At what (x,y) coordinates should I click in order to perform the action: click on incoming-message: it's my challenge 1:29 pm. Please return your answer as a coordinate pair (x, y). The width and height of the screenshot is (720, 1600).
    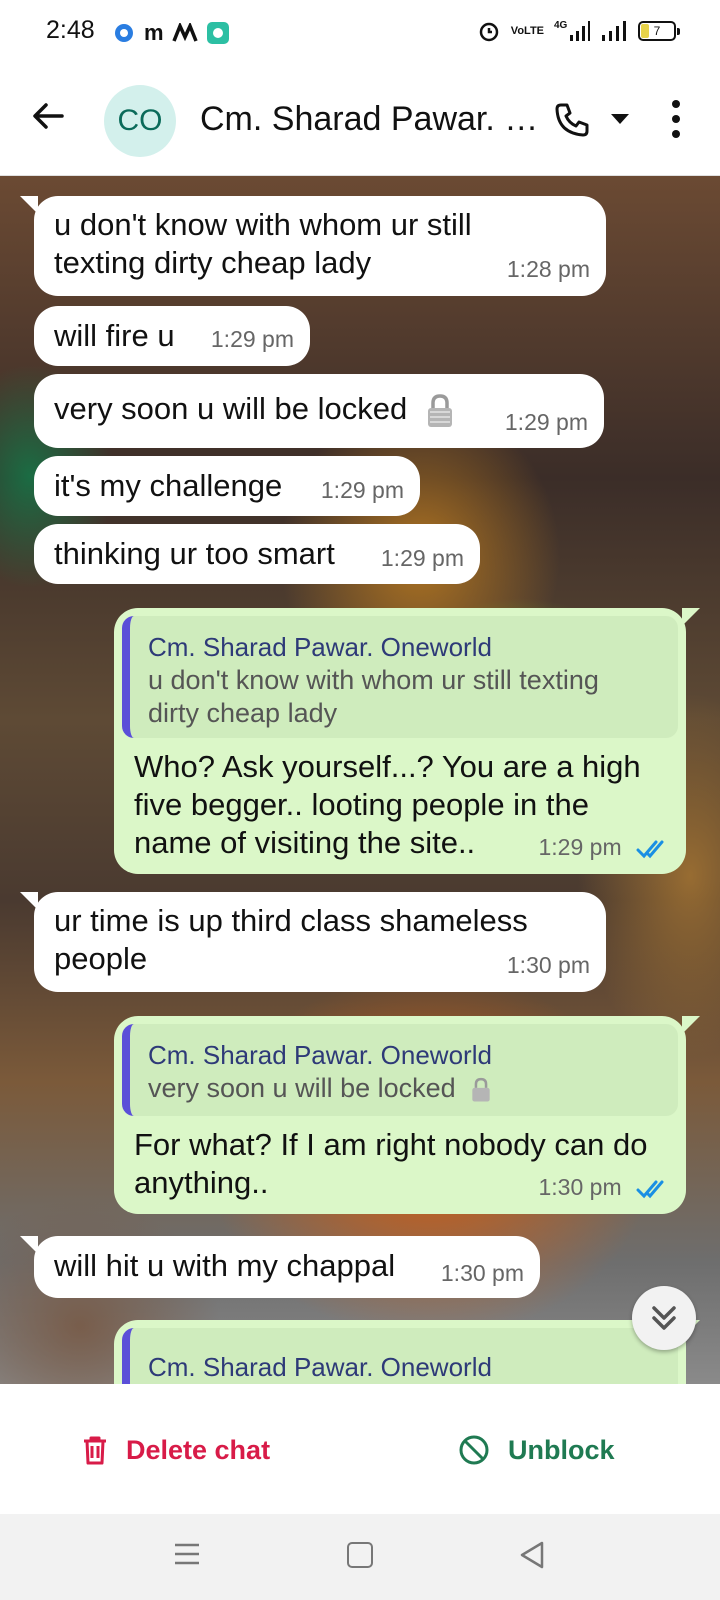
    Looking at the image, I should click on (227, 486).